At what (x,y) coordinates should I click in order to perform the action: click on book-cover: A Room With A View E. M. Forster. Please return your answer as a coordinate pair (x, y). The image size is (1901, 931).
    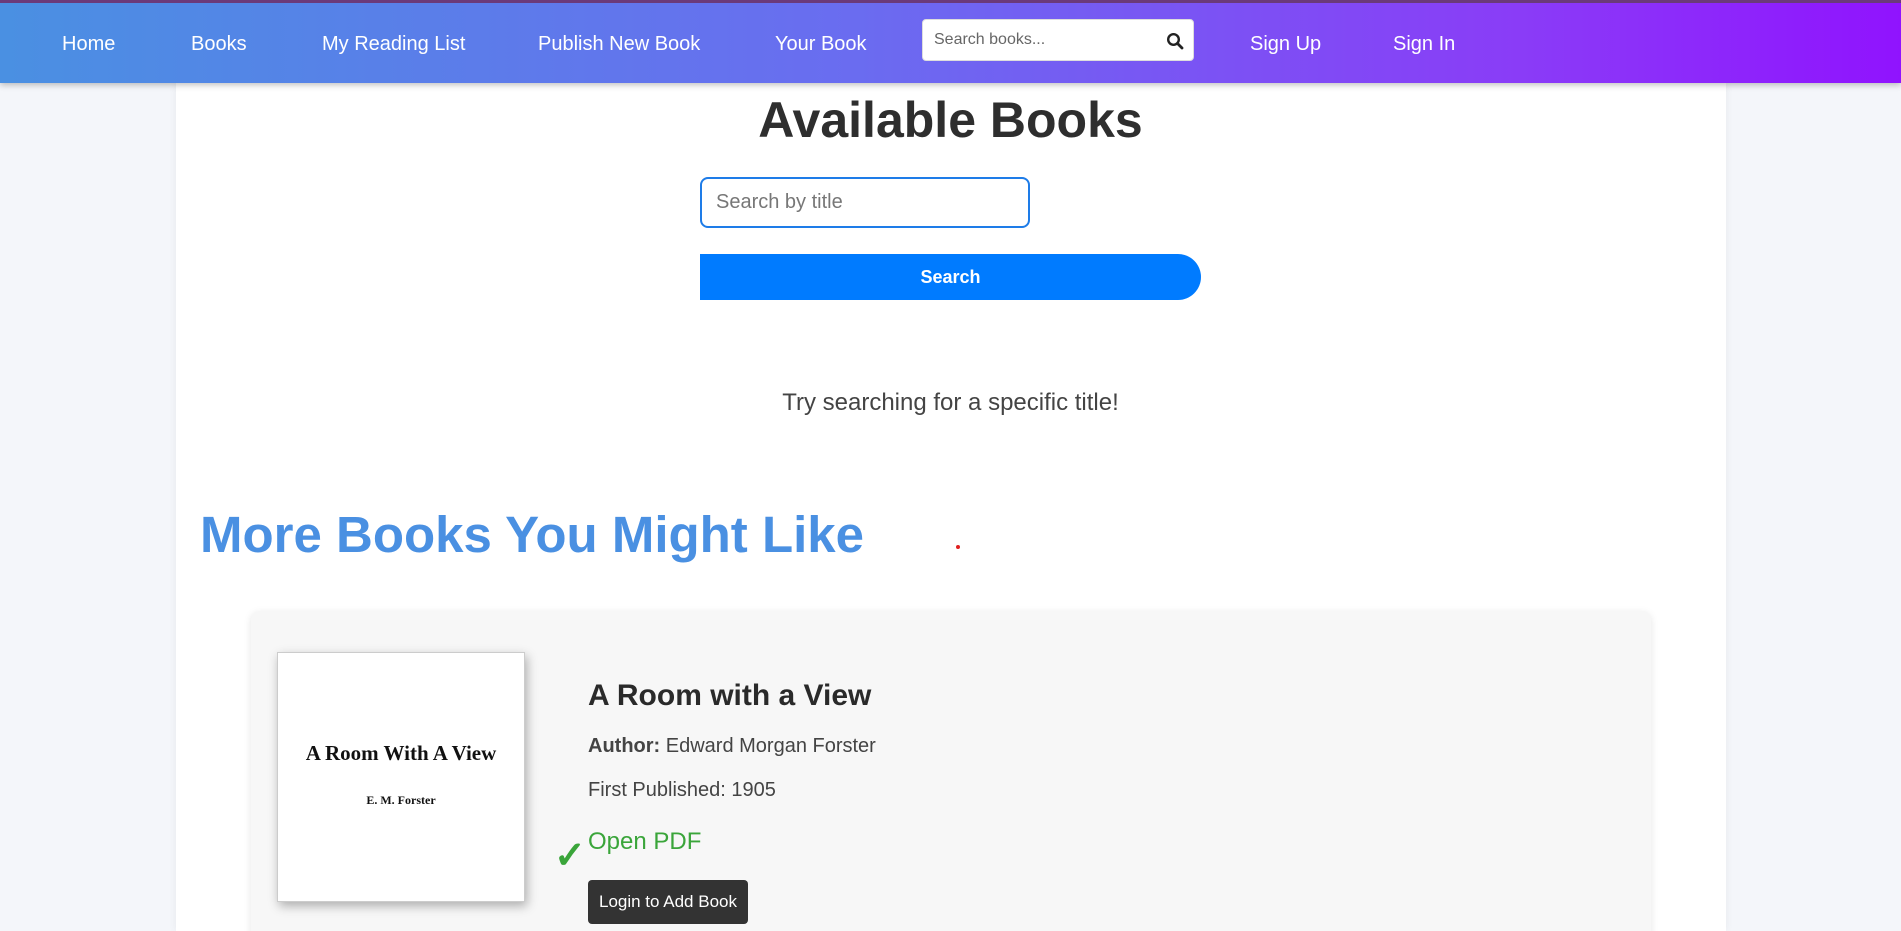
    Looking at the image, I should click on (401, 777).